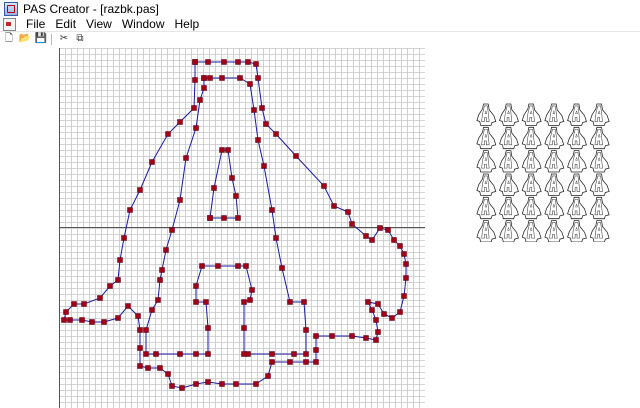 This screenshot has width=640, height=408. Describe the element at coordinates (66, 24) in the screenshot. I see `menu-edit: Edit` at that location.